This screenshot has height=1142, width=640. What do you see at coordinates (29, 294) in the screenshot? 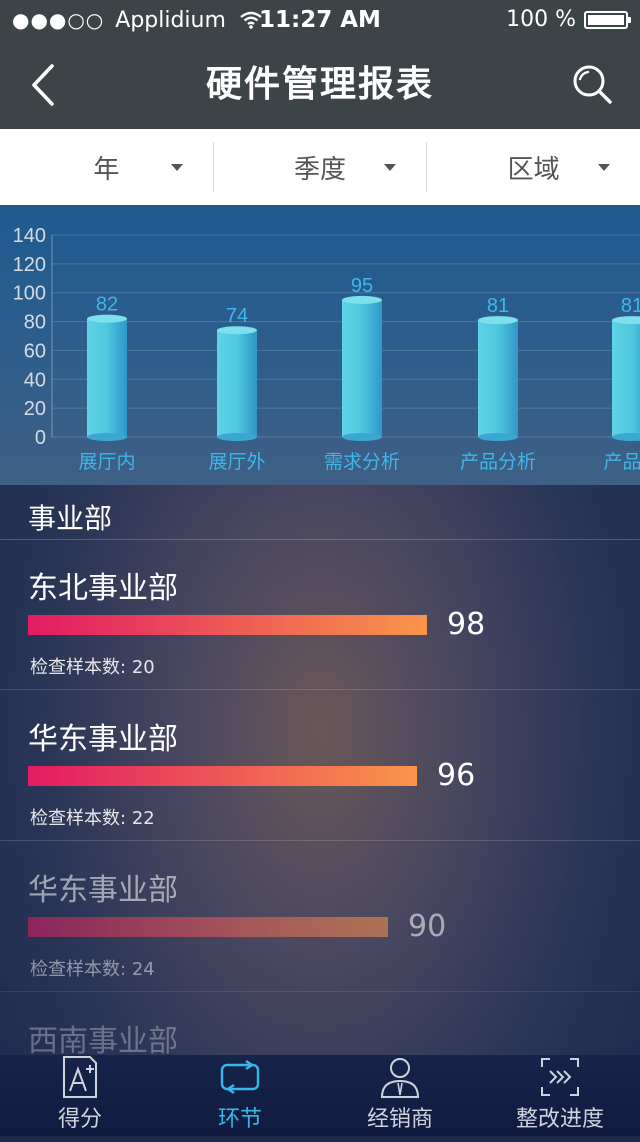
I see `y-tick-label: 100` at bounding box center [29, 294].